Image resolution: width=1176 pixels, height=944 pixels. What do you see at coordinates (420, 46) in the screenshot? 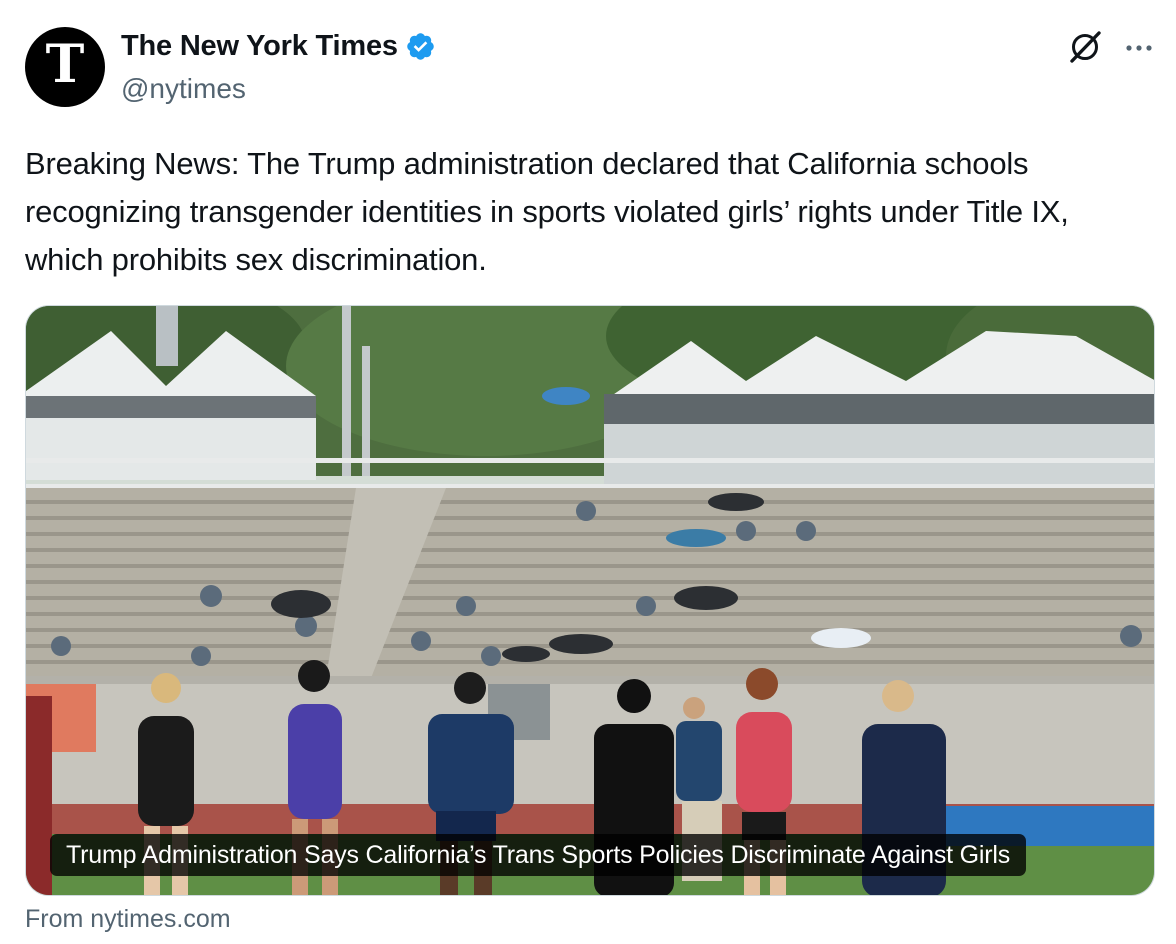
I see `verified-badge-icon` at bounding box center [420, 46].